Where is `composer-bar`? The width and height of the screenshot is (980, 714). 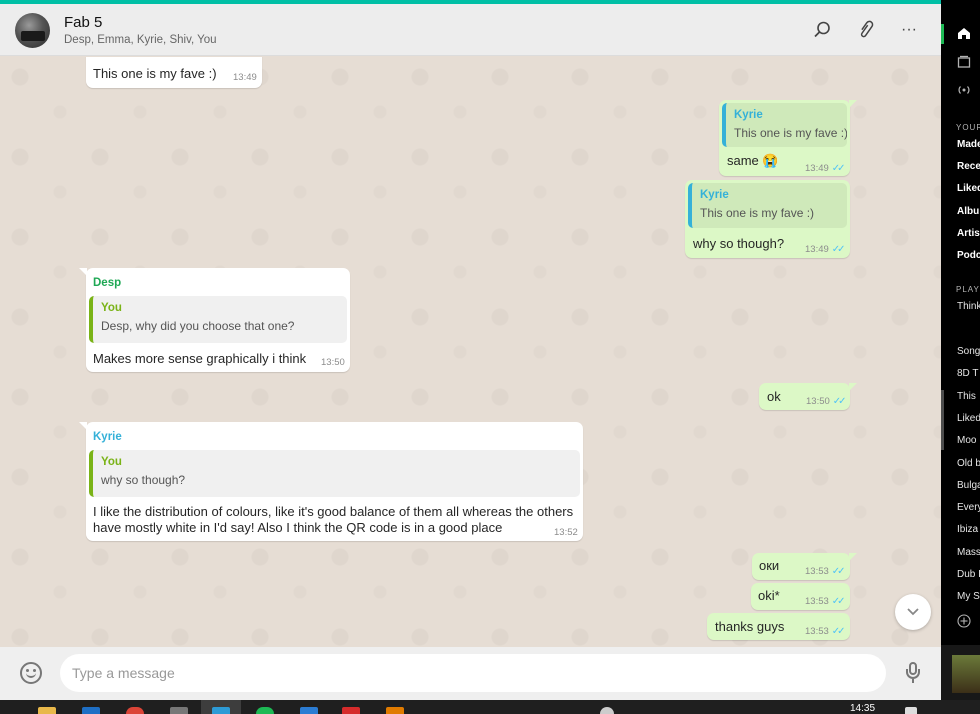 composer-bar is located at coordinates (470, 673).